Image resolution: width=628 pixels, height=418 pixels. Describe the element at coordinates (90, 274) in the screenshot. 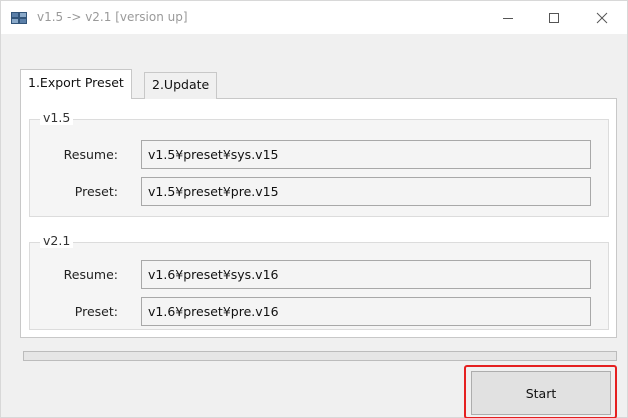

I see `v21-resume-label: Resume:` at that location.